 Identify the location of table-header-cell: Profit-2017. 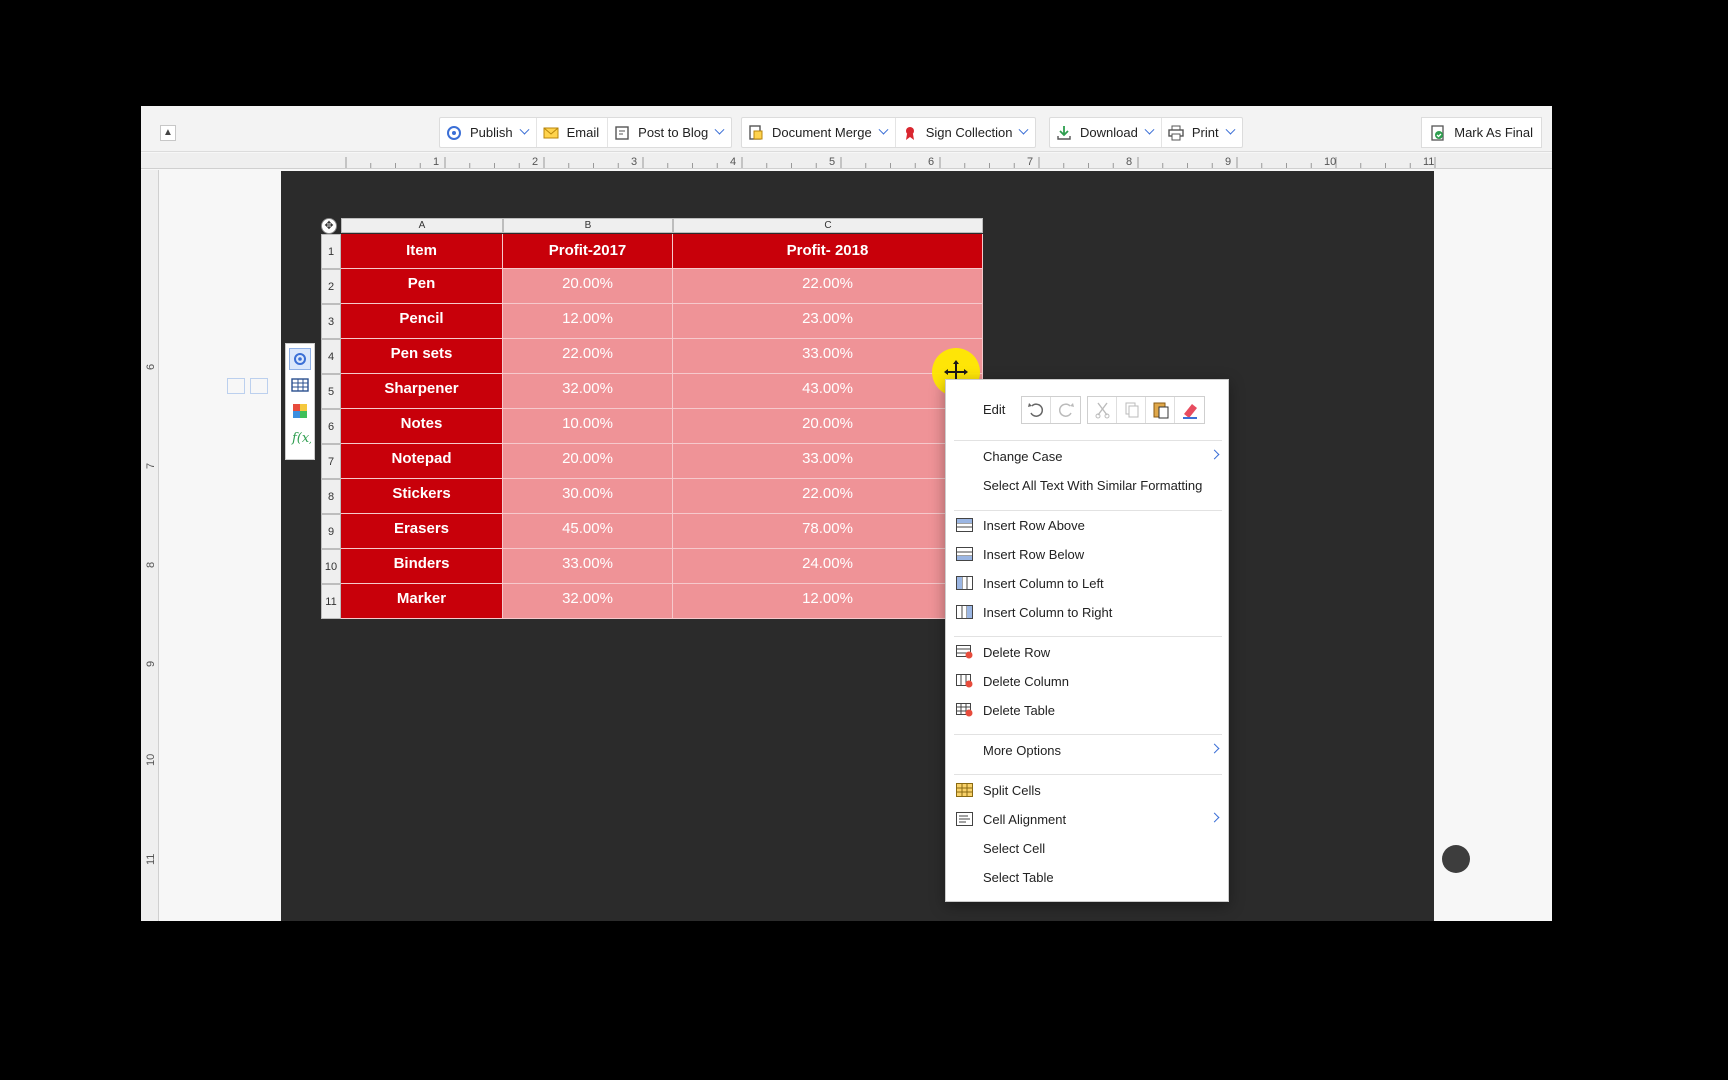
(588, 251).